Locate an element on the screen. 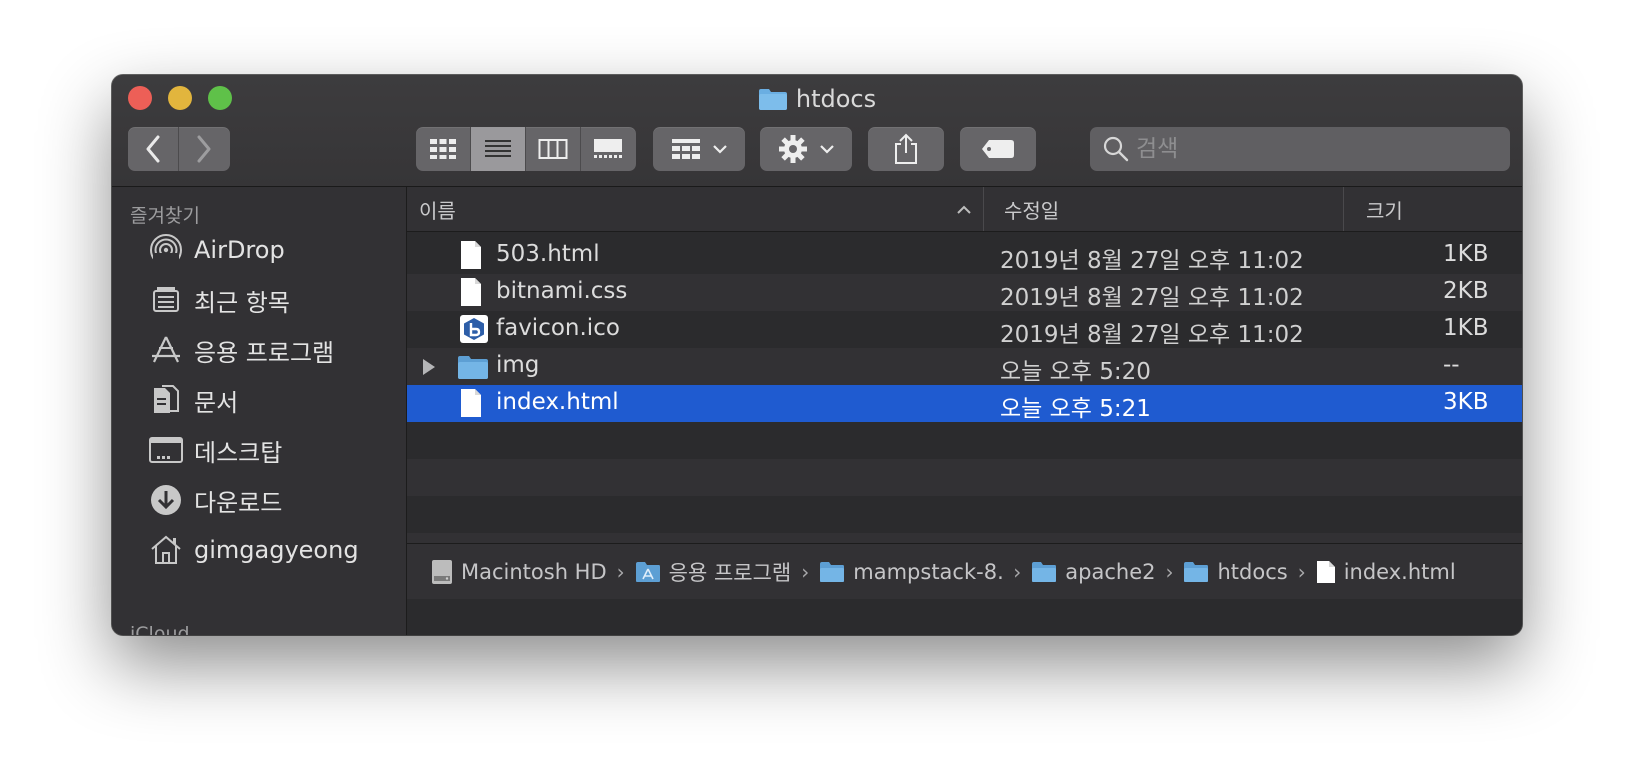 Image resolution: width=1634 pixels, height=784 pixels. path-crumb-label: 응용 프로그램 is located at coordinates (730, 572).